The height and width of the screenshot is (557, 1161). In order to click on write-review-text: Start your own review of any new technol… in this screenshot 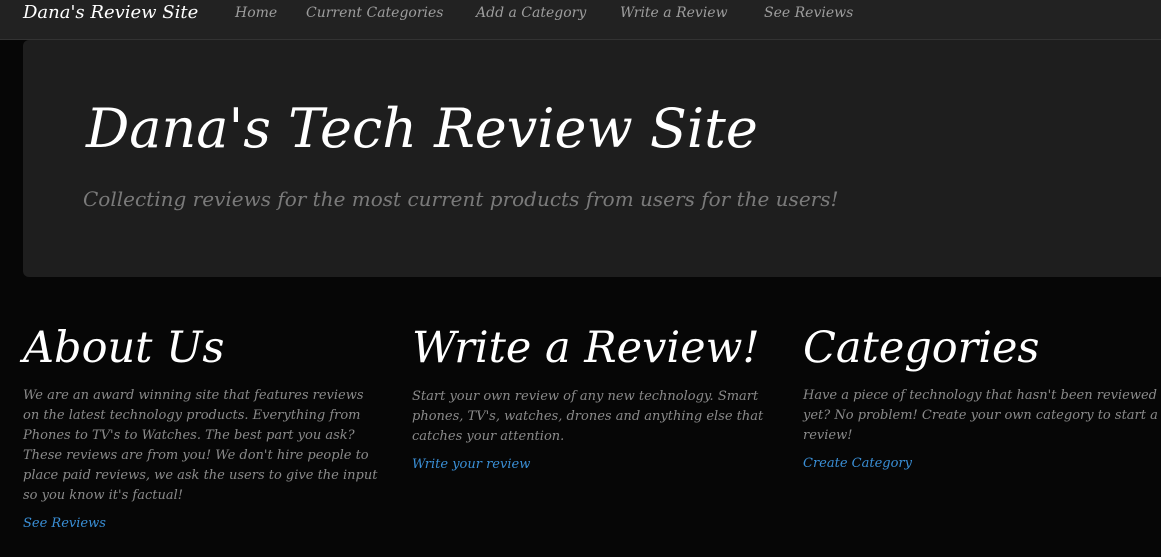, I will do `click(588, 416)`.